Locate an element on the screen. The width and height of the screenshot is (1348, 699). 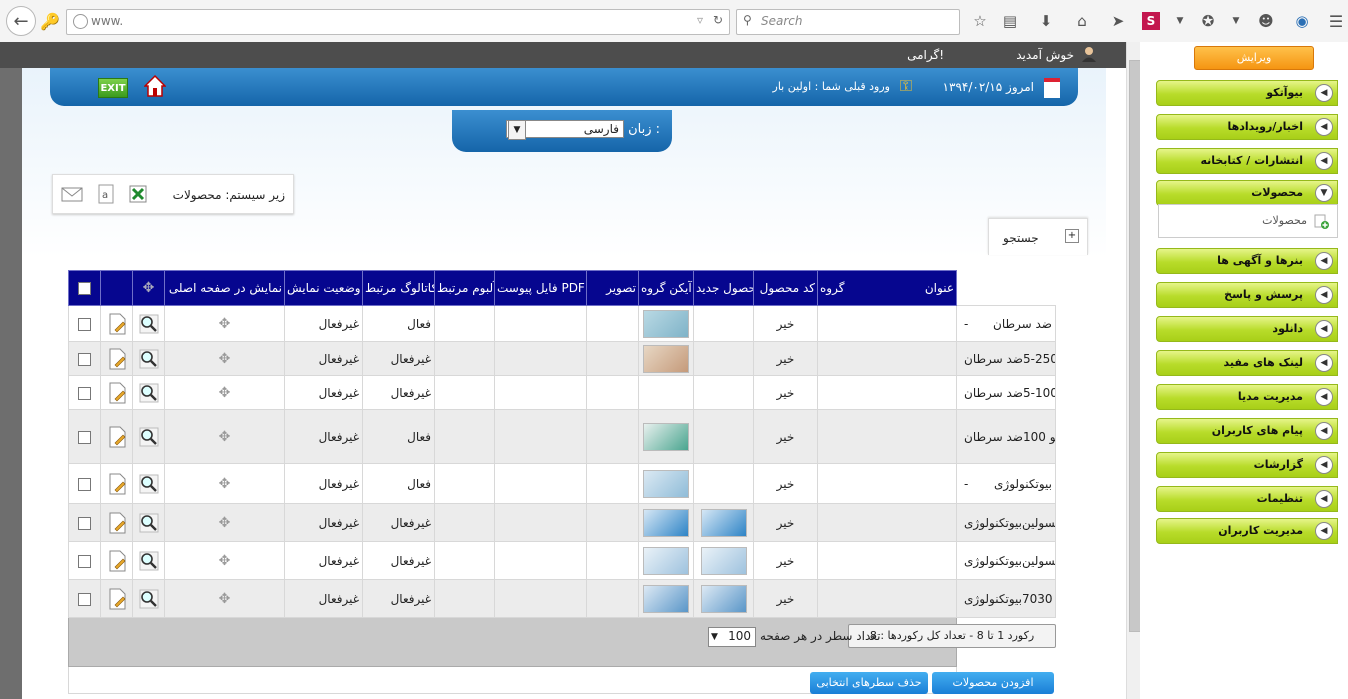
reading-list-icon: ▤ is located at coordinates (1010, 21).